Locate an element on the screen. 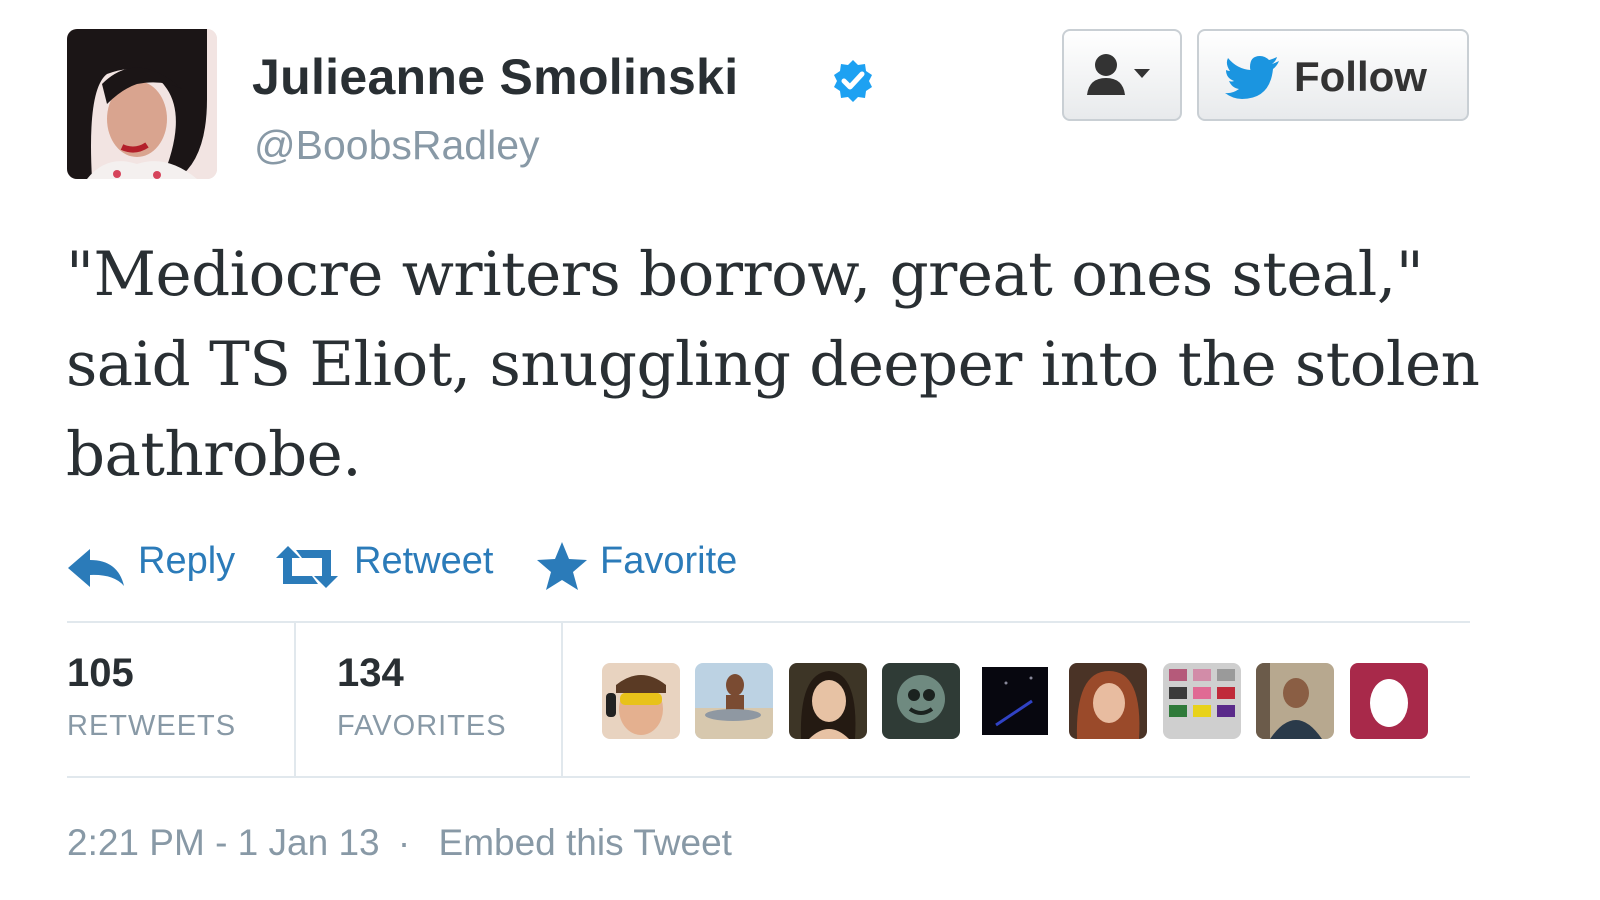  author-avatar is located at coordinates (142, 104).